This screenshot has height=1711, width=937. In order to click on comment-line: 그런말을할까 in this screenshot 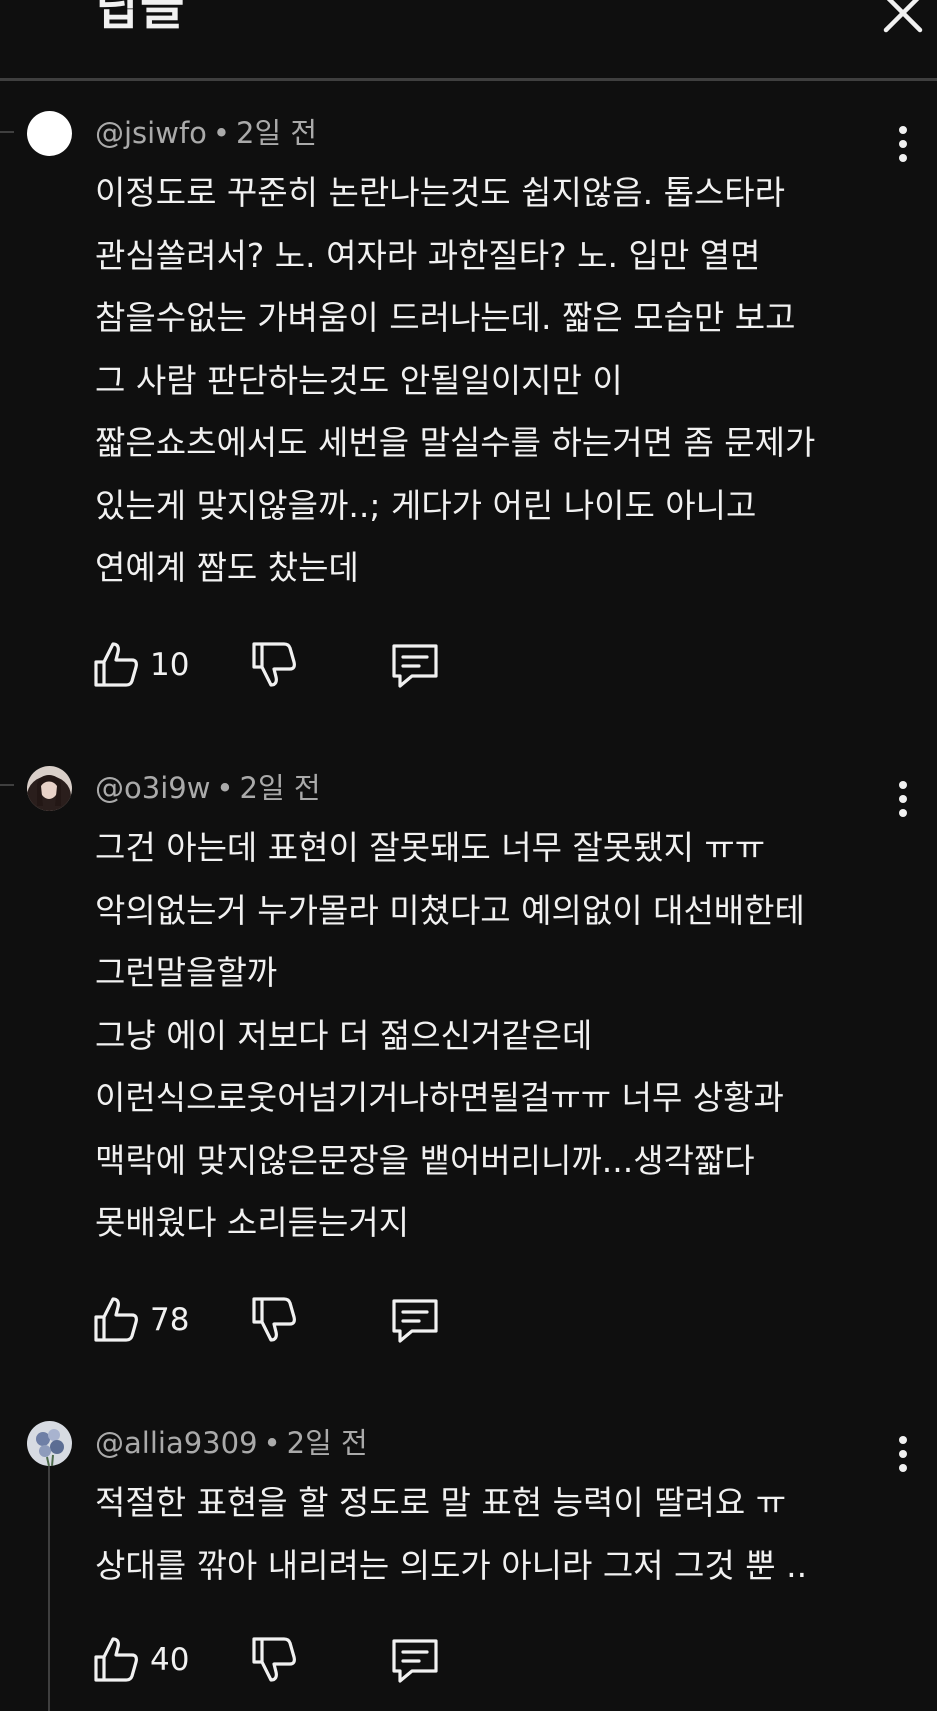, I will do `click(186, 972)`.